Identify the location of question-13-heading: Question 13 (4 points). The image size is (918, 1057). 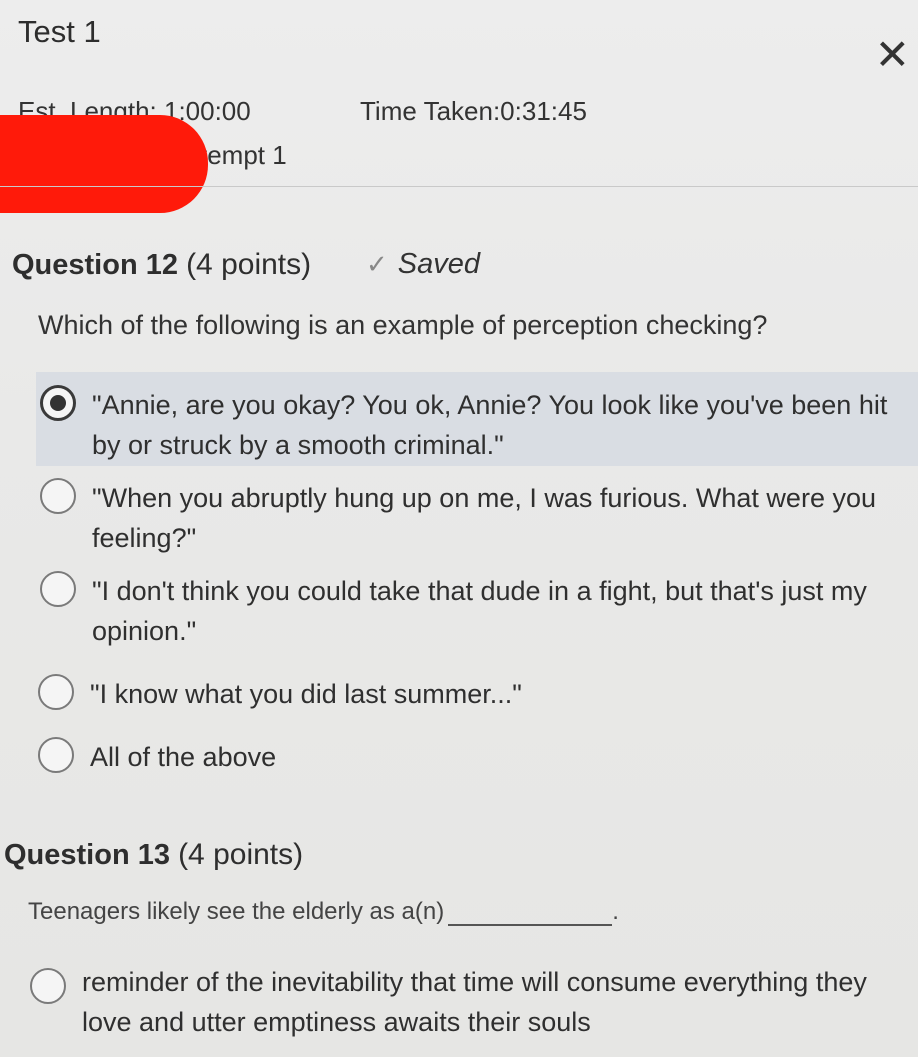
(153, 855).